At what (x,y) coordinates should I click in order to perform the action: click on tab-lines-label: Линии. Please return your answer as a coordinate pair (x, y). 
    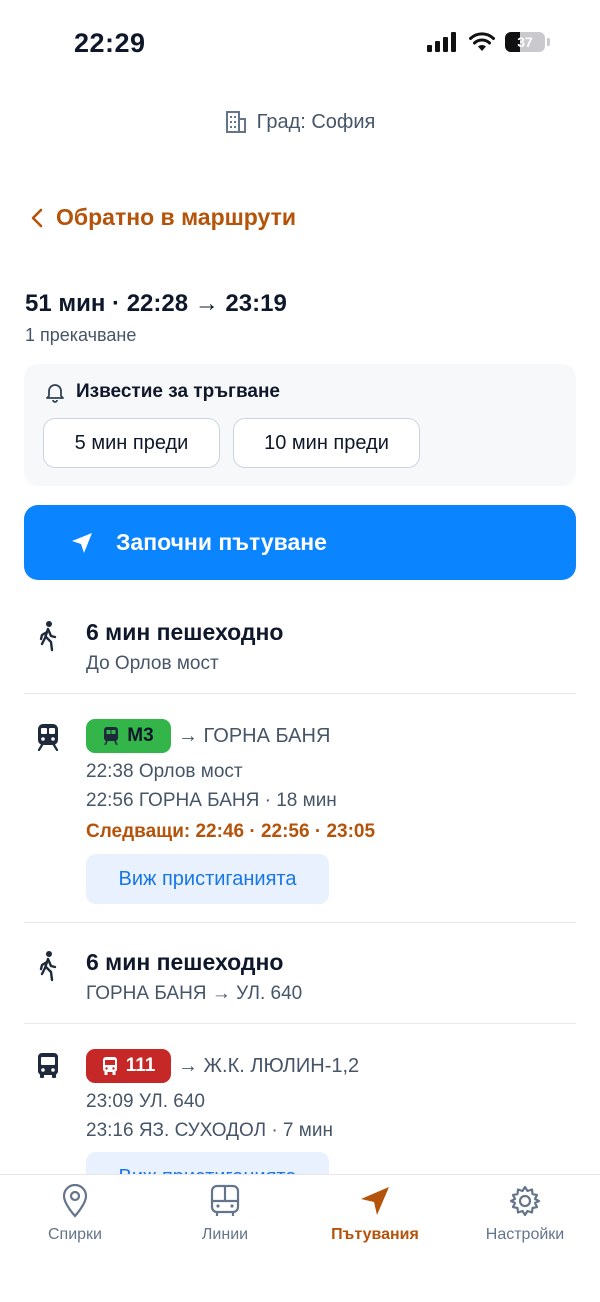
    Looking at the image, I should click on (225, 1234).